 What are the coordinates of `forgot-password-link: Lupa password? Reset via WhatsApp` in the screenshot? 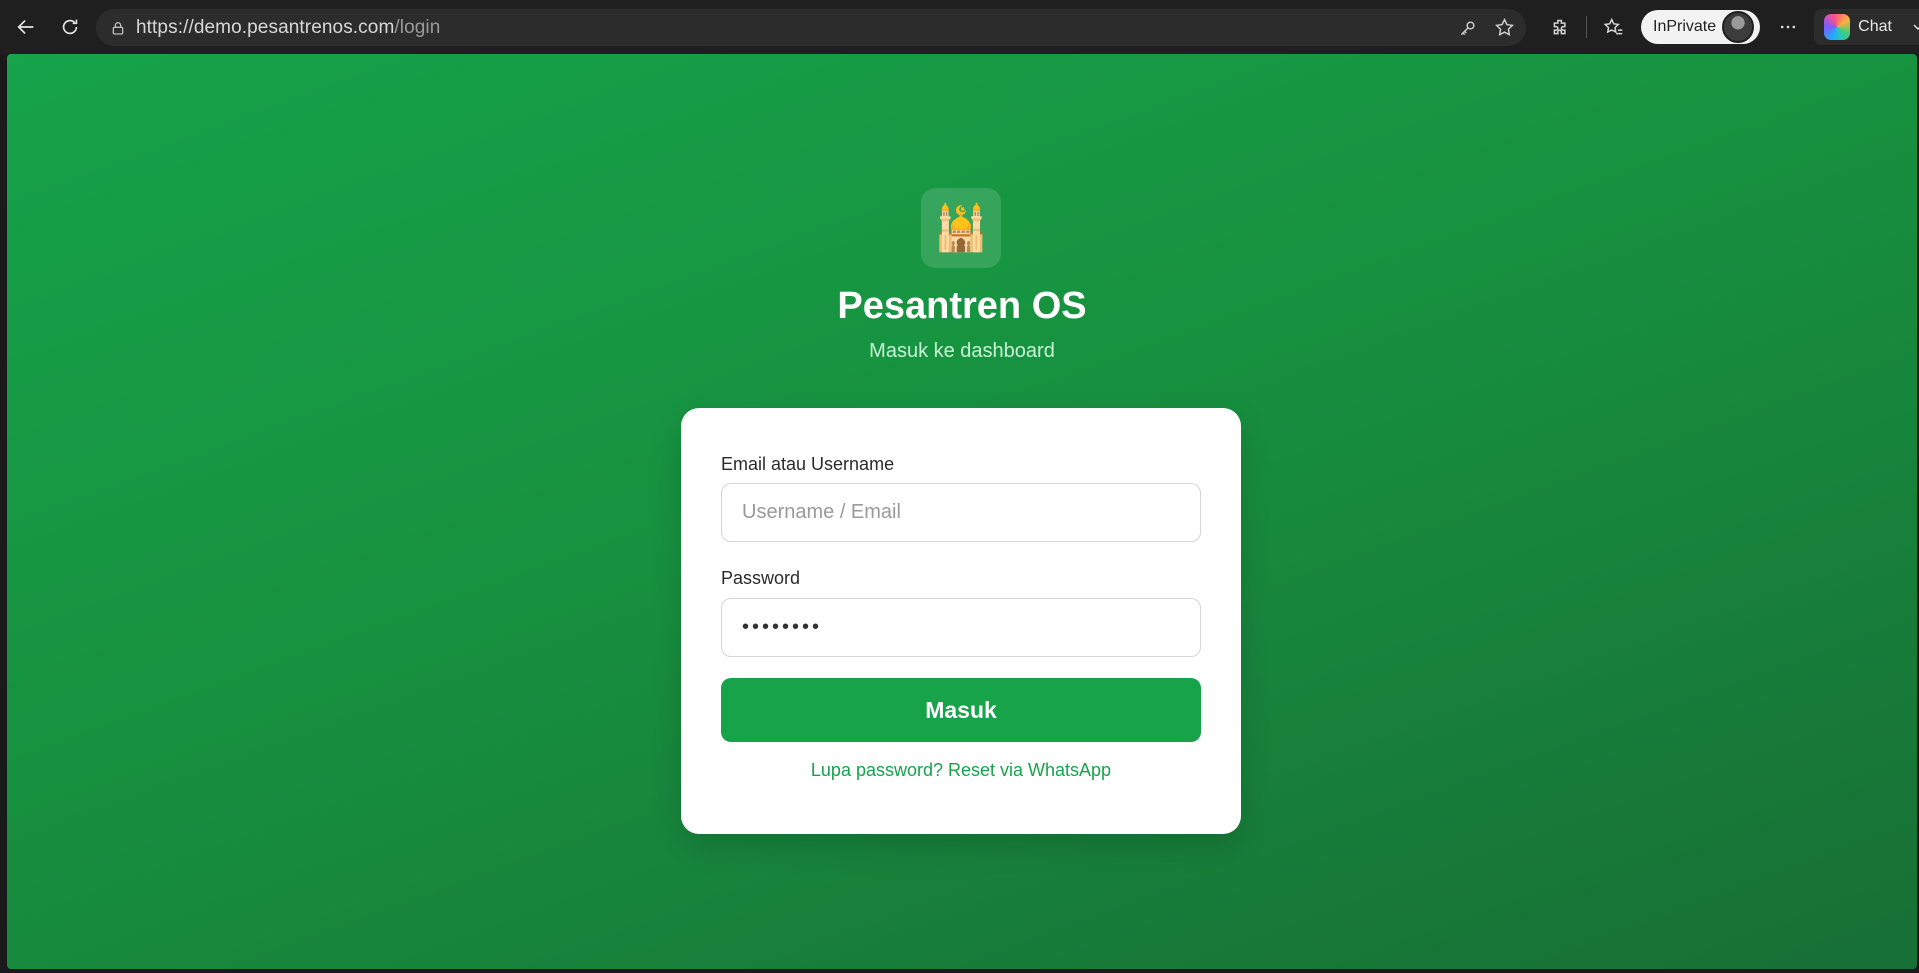 It's located at (961, 770).